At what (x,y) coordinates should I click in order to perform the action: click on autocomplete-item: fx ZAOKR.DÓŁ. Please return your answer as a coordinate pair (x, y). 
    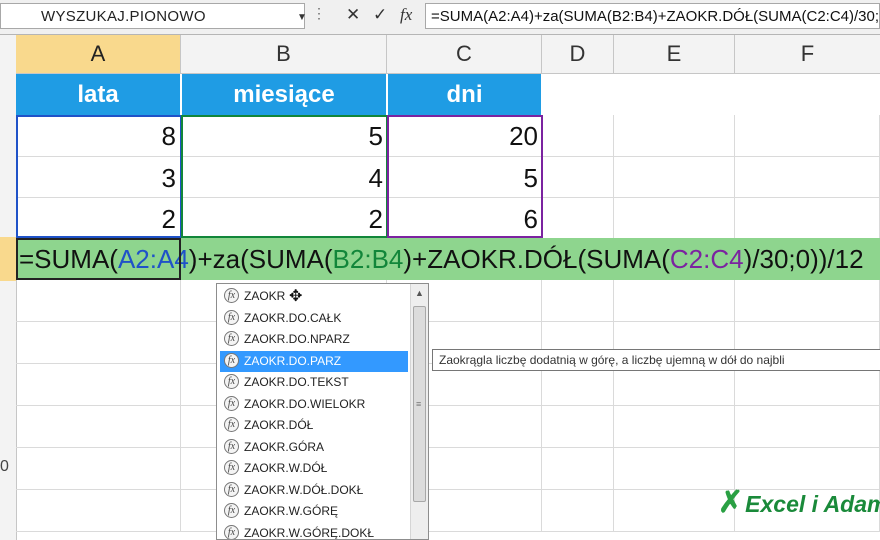
    Looking at the image, I should click on (314, 425).